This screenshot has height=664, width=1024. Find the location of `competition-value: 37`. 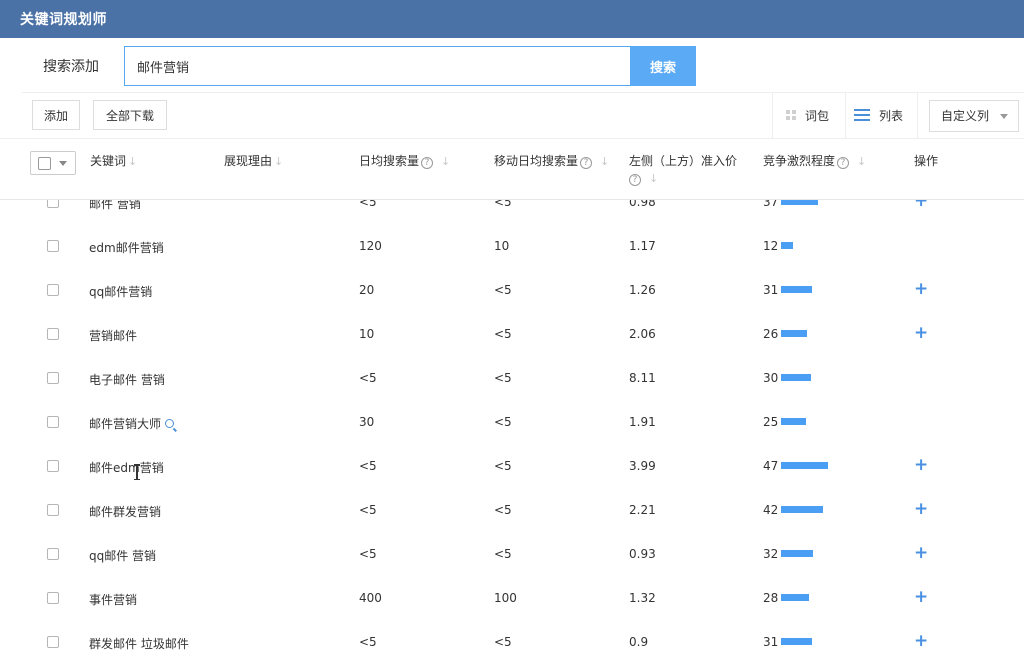

competition-value: 37 is located at coordinates (771, 204).